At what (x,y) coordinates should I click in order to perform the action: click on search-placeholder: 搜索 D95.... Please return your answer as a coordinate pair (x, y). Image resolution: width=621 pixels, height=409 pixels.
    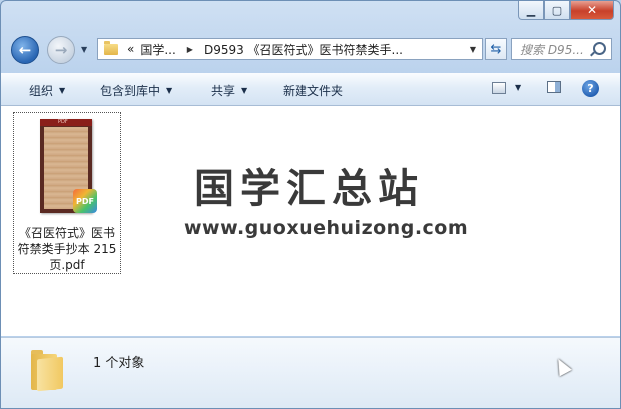
    Looking at the image, I should click on (552, 49).